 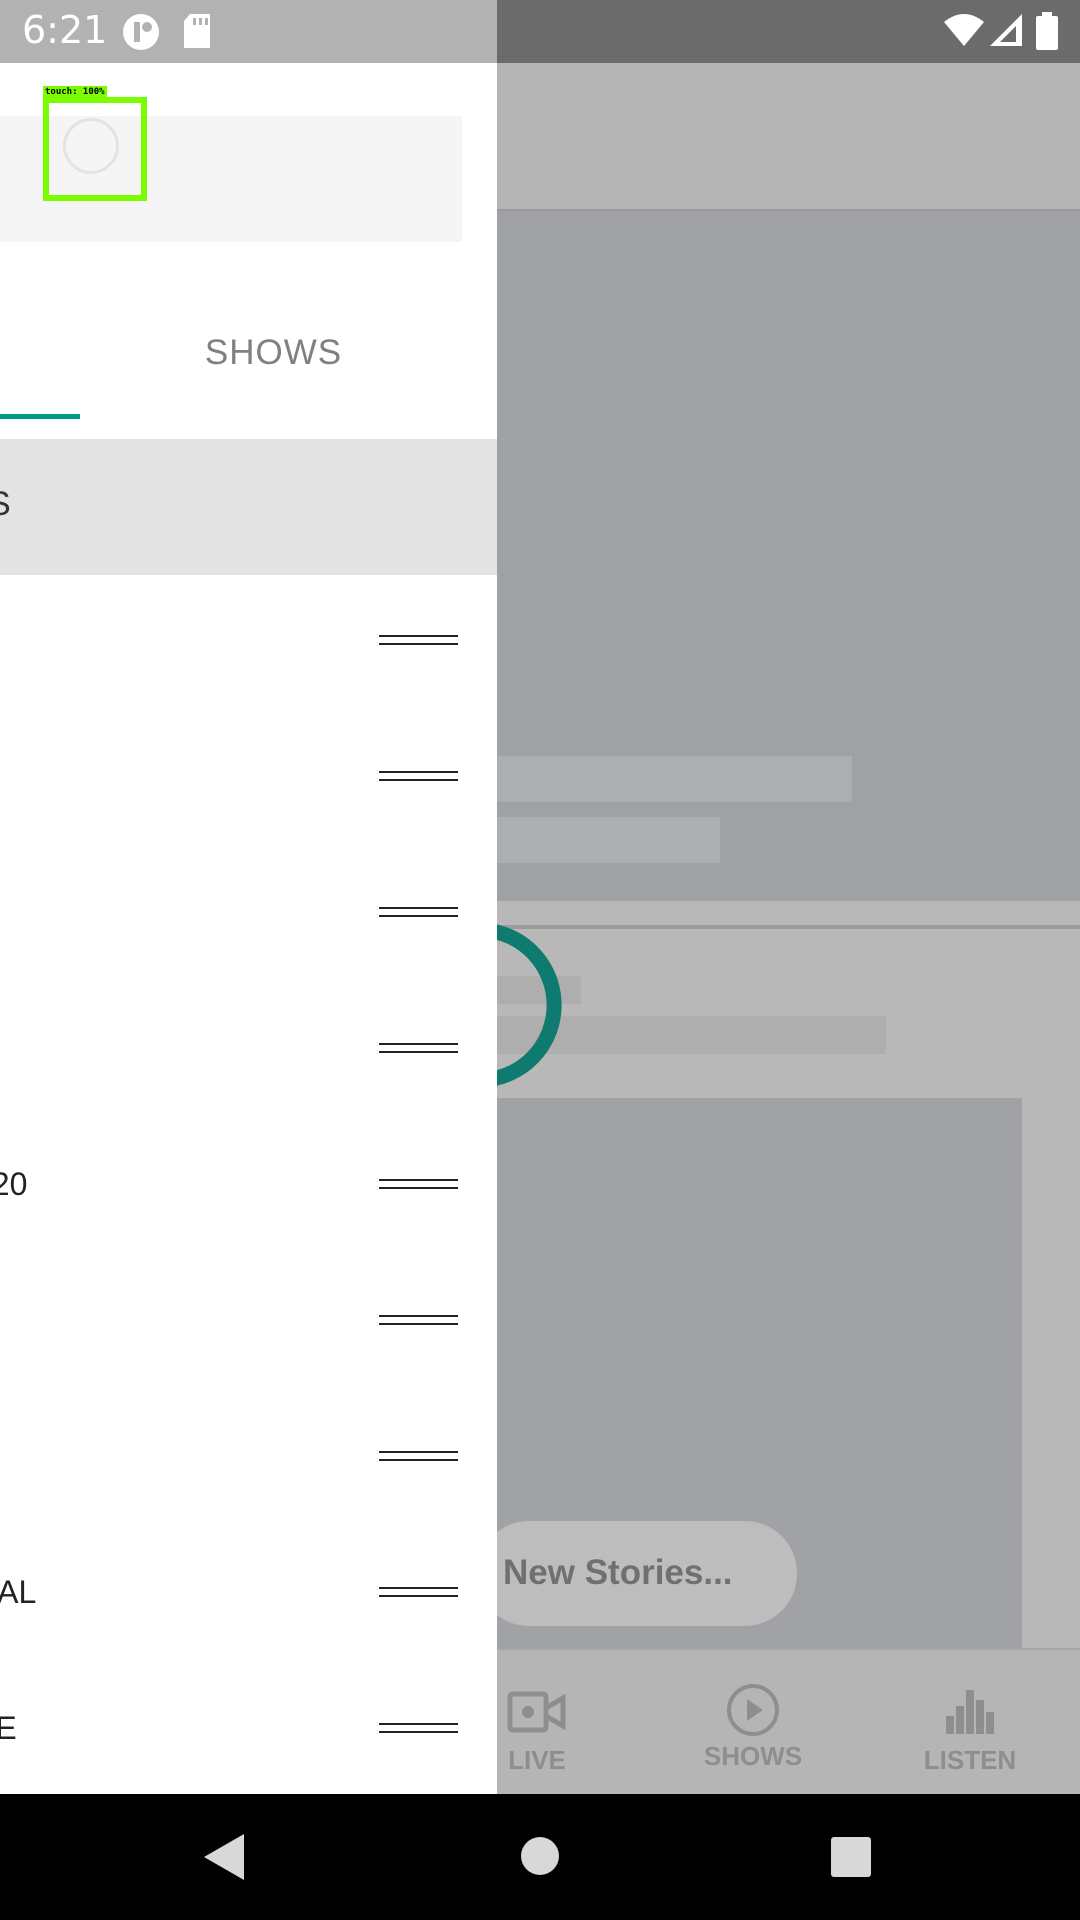 I want to click on cell-signal-icon, so click(x=1006, y=30).